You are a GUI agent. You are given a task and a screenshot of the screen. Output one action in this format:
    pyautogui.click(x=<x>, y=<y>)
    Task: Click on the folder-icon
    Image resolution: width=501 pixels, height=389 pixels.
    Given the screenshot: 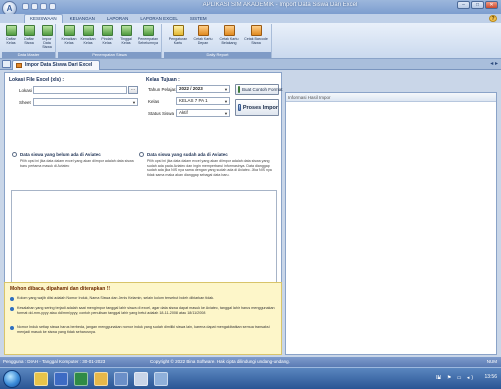 What is the action you would take?
    pyautogui.click(x=101, y=379)
    